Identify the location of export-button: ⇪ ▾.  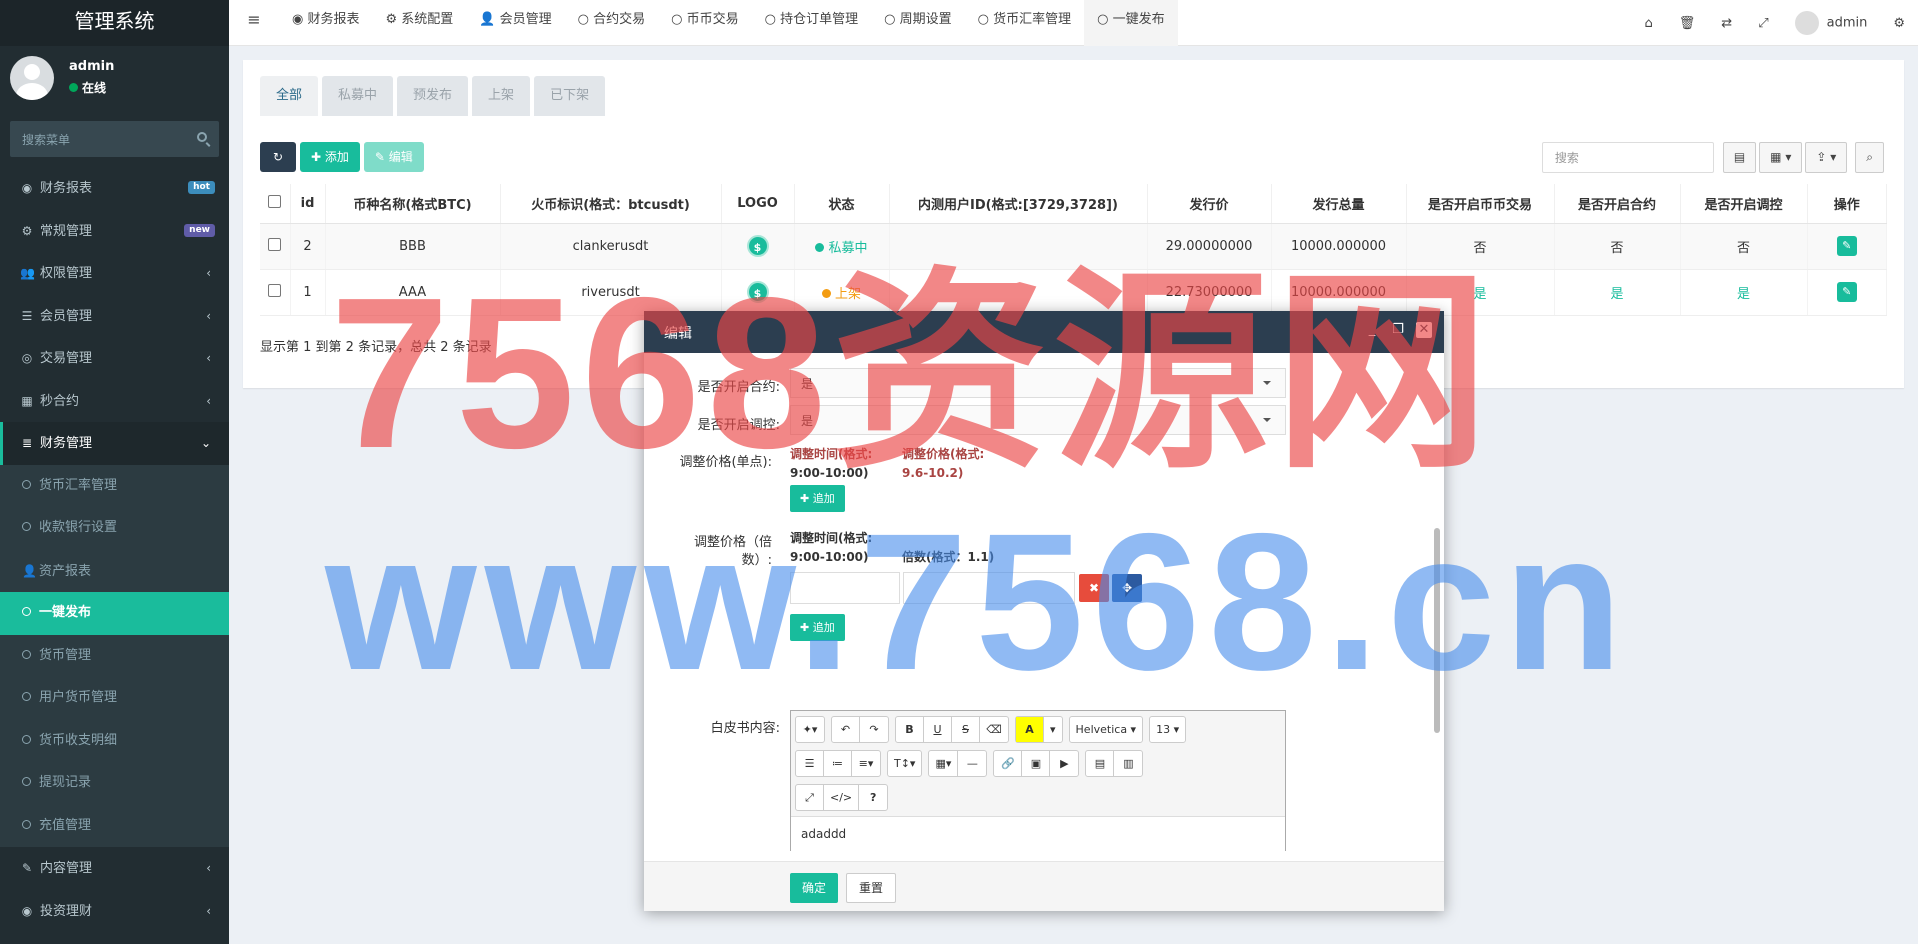
(1826, 157).